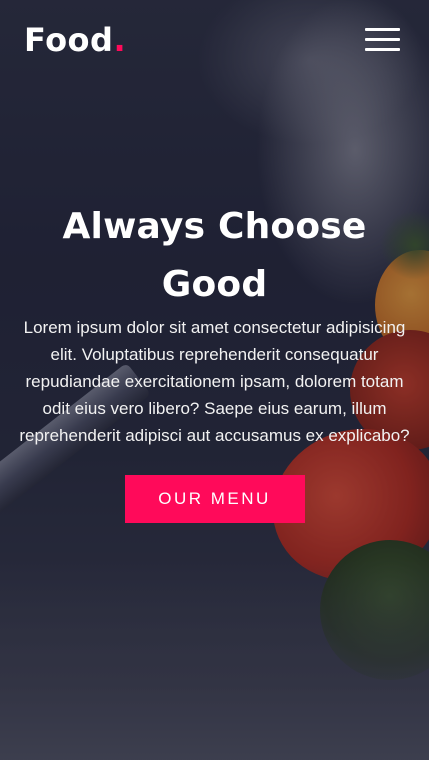  Describe the element at coordinates (214, 255) in the screenshot. I see `hero-headline: Always Choose Good` at that location.